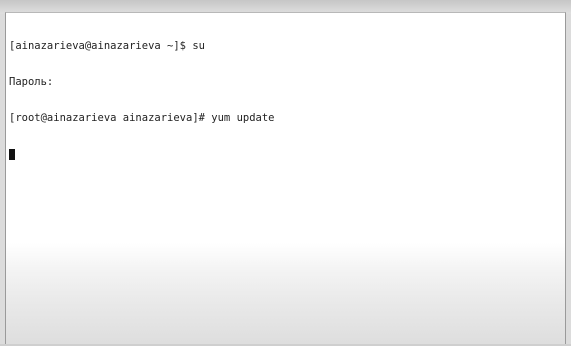  Describe the element at coordinates (142, 154) in the screenshot. I see `terminal-line-current-input` at that location.